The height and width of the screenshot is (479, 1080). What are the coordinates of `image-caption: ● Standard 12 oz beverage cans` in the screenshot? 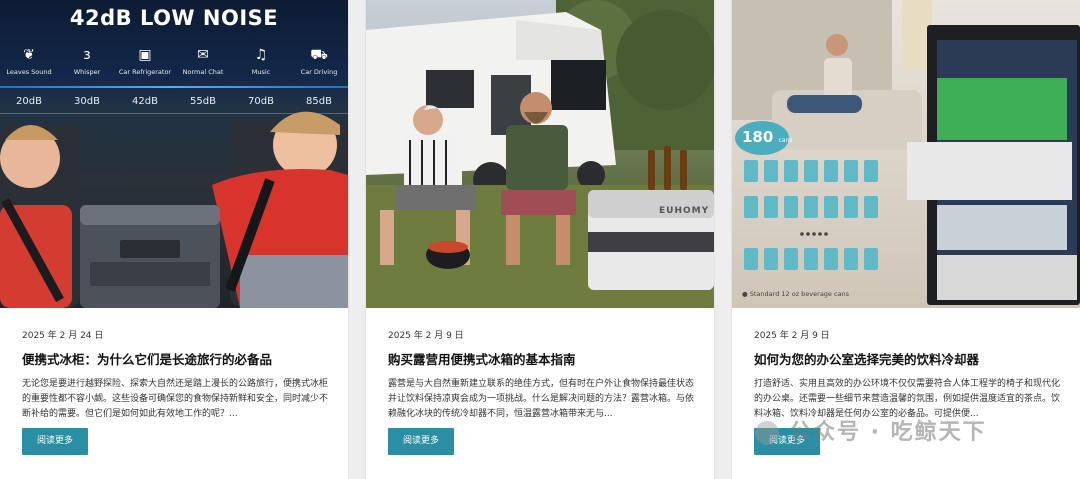 It's located at (796, 294).